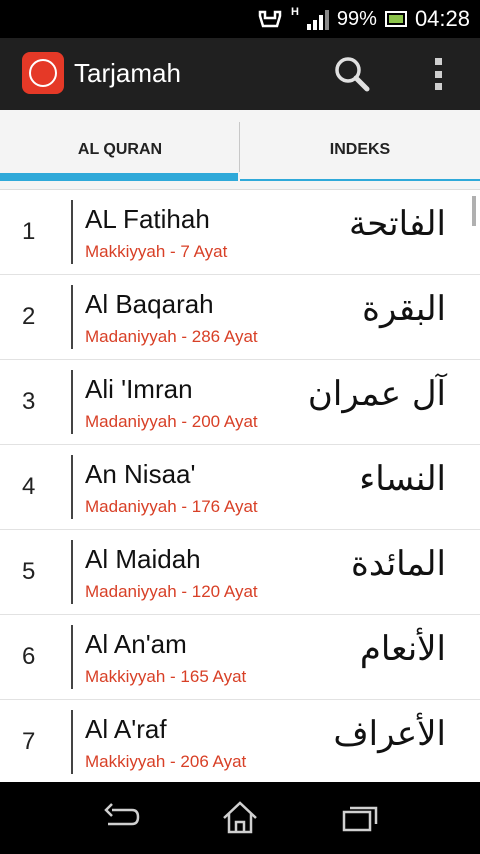 The height and width of the screenshot is (854, 480). I want to click on action-bar: Tarjamah, so click(240, 74).